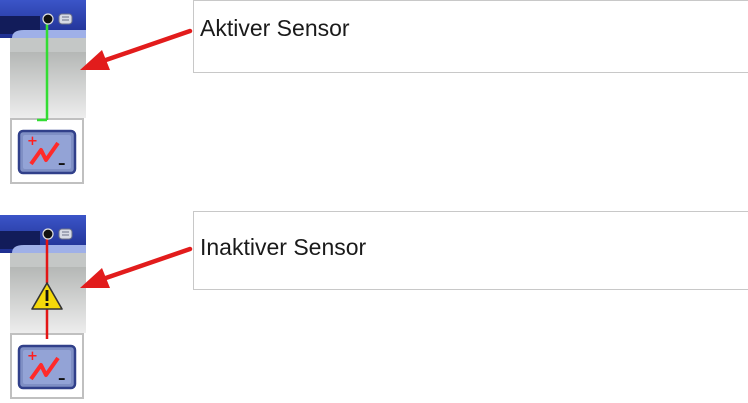 The image size is (748, 403). I want to click on inactive-sensor-label-box: Inaktiver Sensor, so click(470, 250).